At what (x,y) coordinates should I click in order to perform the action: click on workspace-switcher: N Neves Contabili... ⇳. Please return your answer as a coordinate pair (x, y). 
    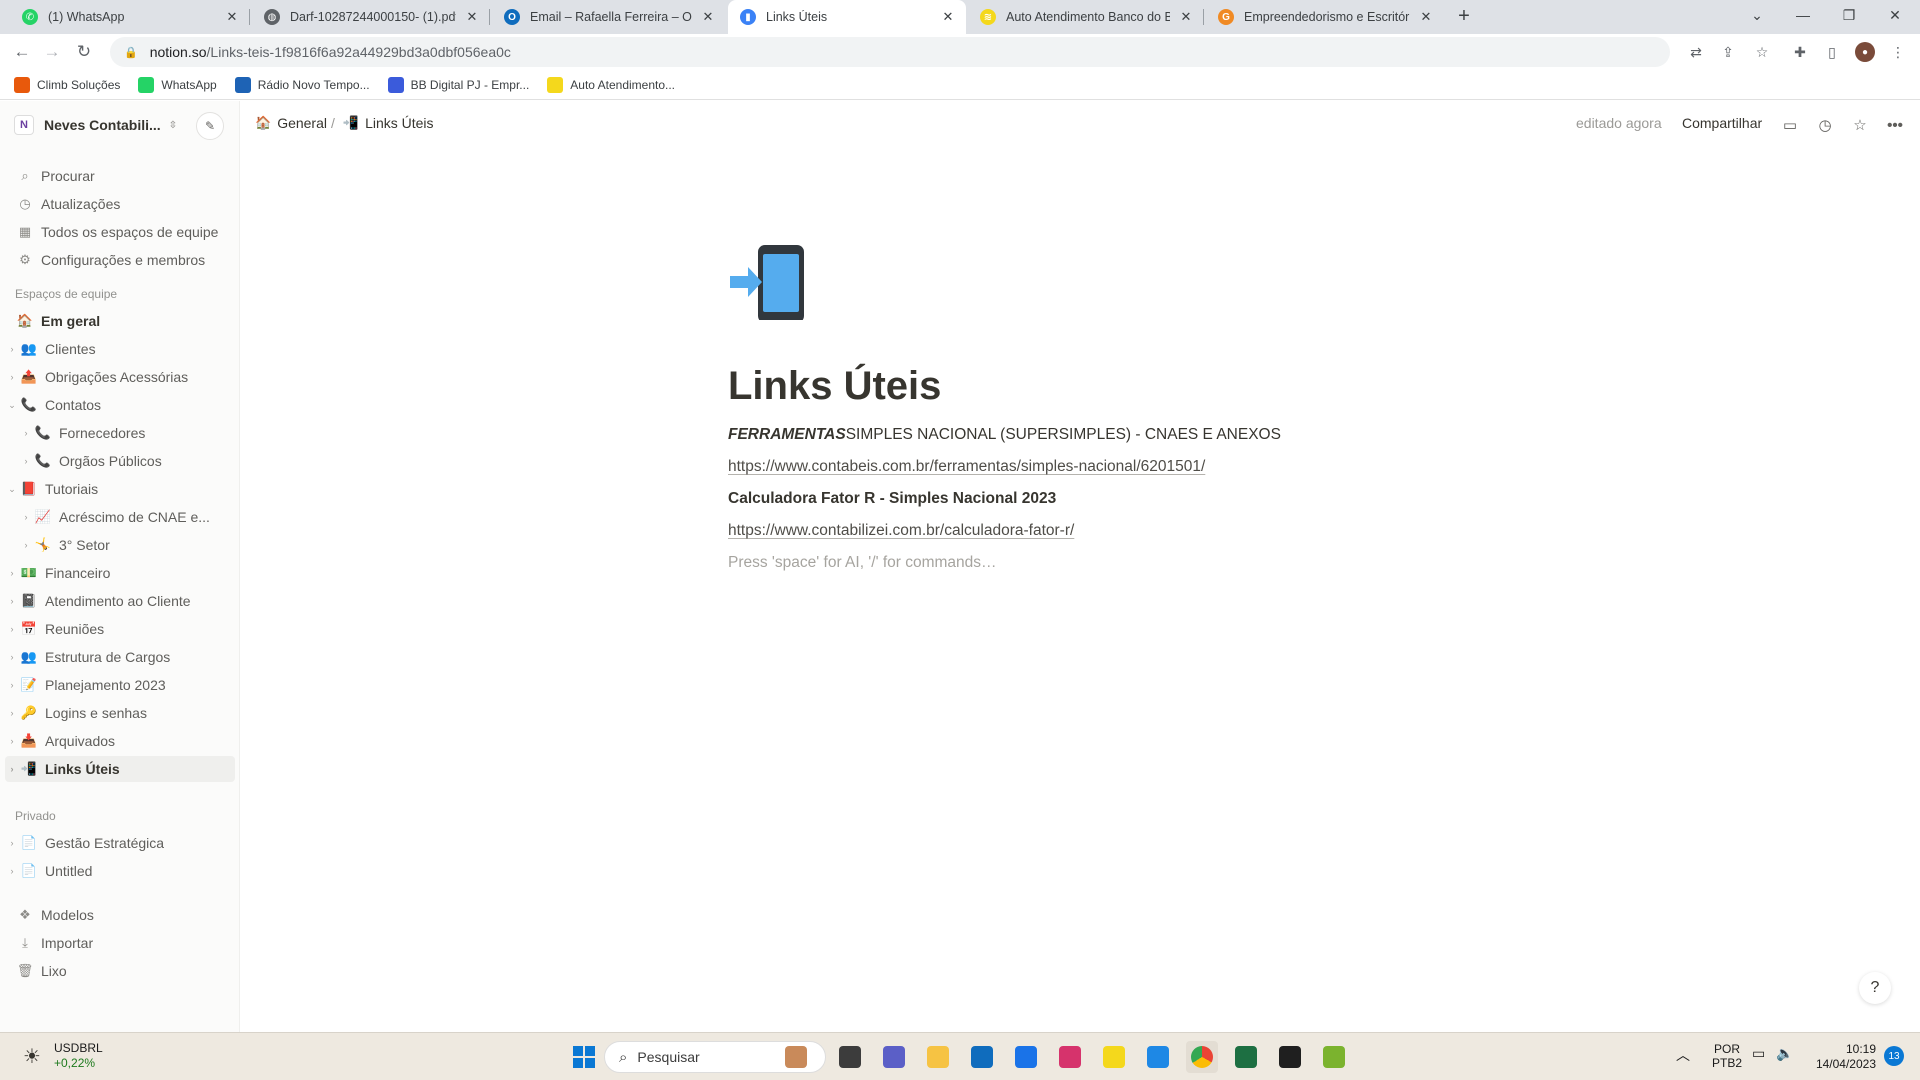
    Looking at the image, I should click on (95, 125).